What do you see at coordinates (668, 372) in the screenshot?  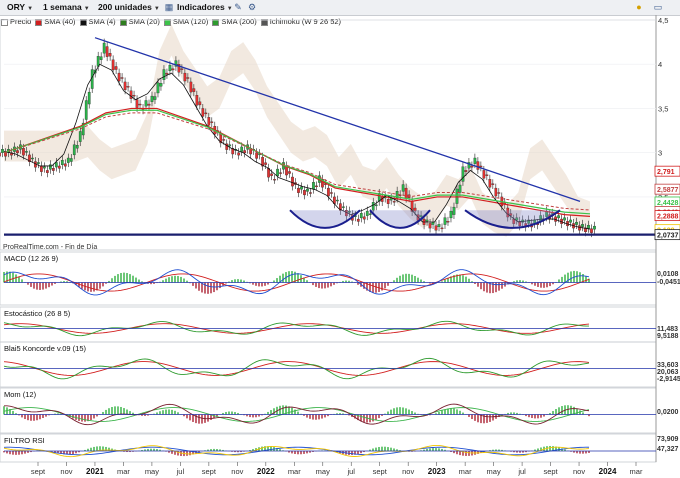 I see `koncorde-value-tag: 20,063` at bounding box center [668, 372].